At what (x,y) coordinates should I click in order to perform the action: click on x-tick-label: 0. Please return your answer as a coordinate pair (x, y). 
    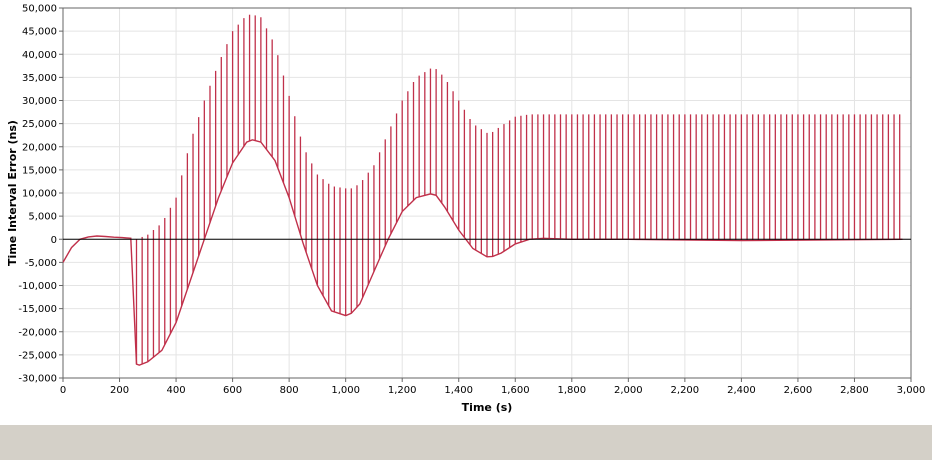
    Looking at the image, I should click on (63, 390).